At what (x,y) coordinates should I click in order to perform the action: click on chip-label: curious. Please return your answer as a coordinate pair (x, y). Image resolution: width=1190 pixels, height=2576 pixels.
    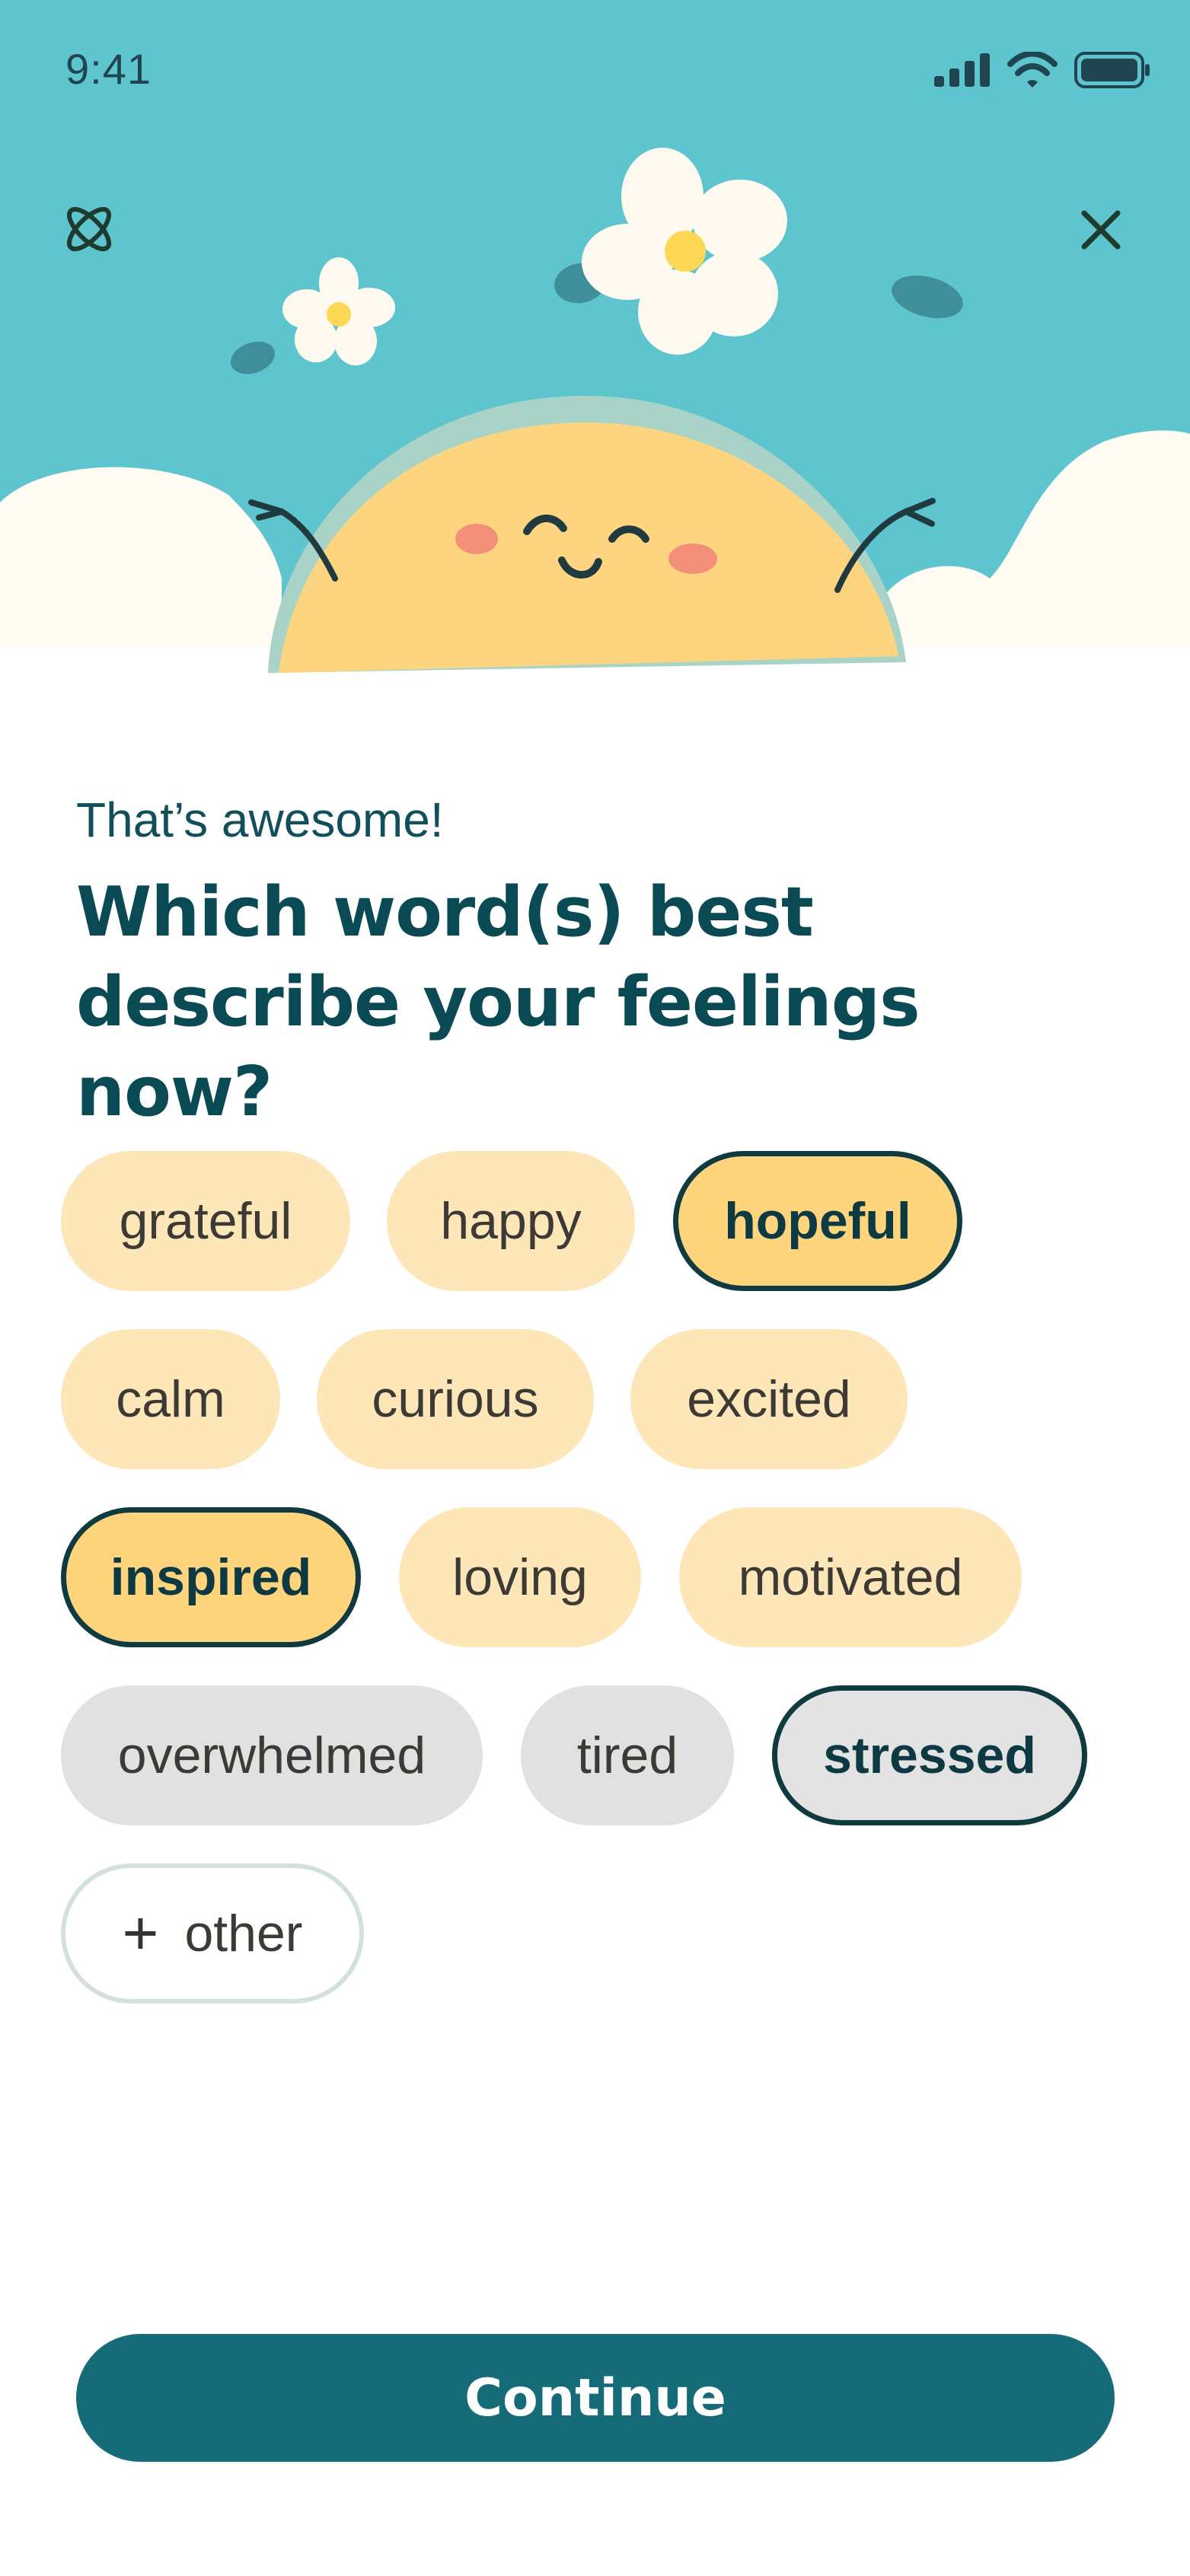
    Looking at the image, I should click on (456, 1399).